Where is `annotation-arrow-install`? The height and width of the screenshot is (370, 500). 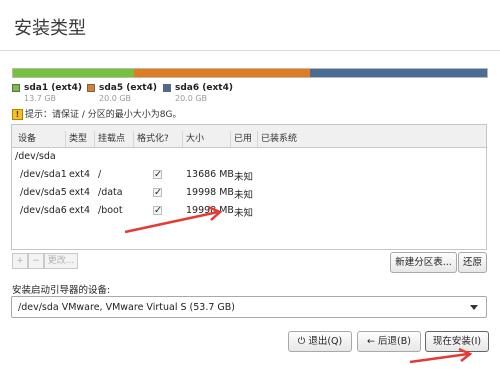
annotation-arrow-install is located at coordinates (441, 355).